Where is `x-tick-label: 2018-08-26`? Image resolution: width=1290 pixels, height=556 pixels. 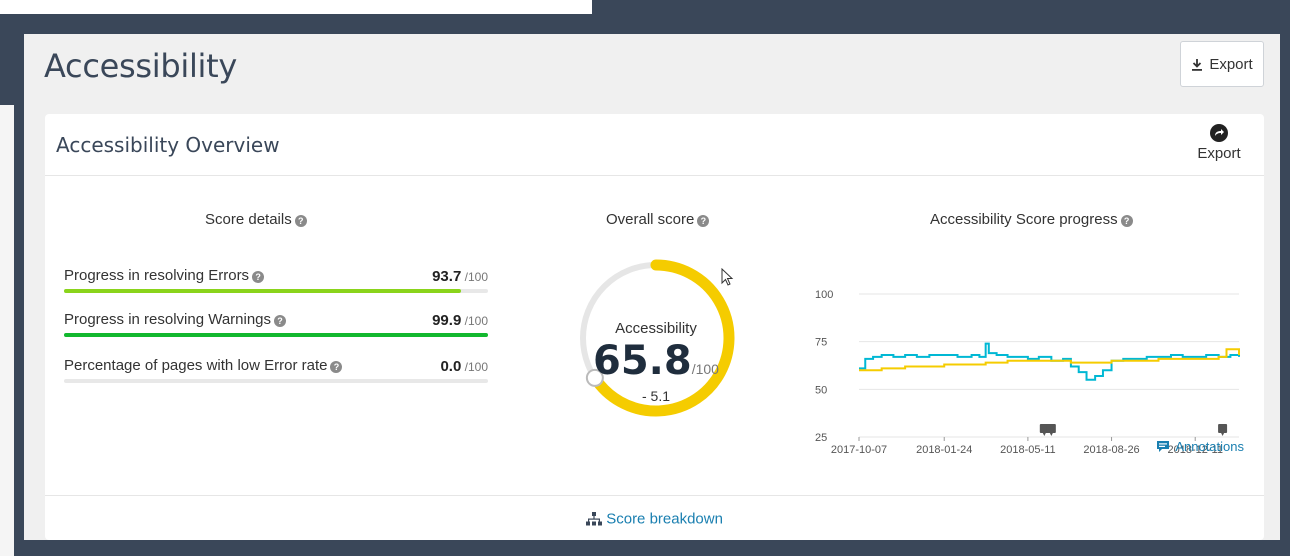
x-tick-label: 2018-08-26 is located at coordinates (1111, 449).